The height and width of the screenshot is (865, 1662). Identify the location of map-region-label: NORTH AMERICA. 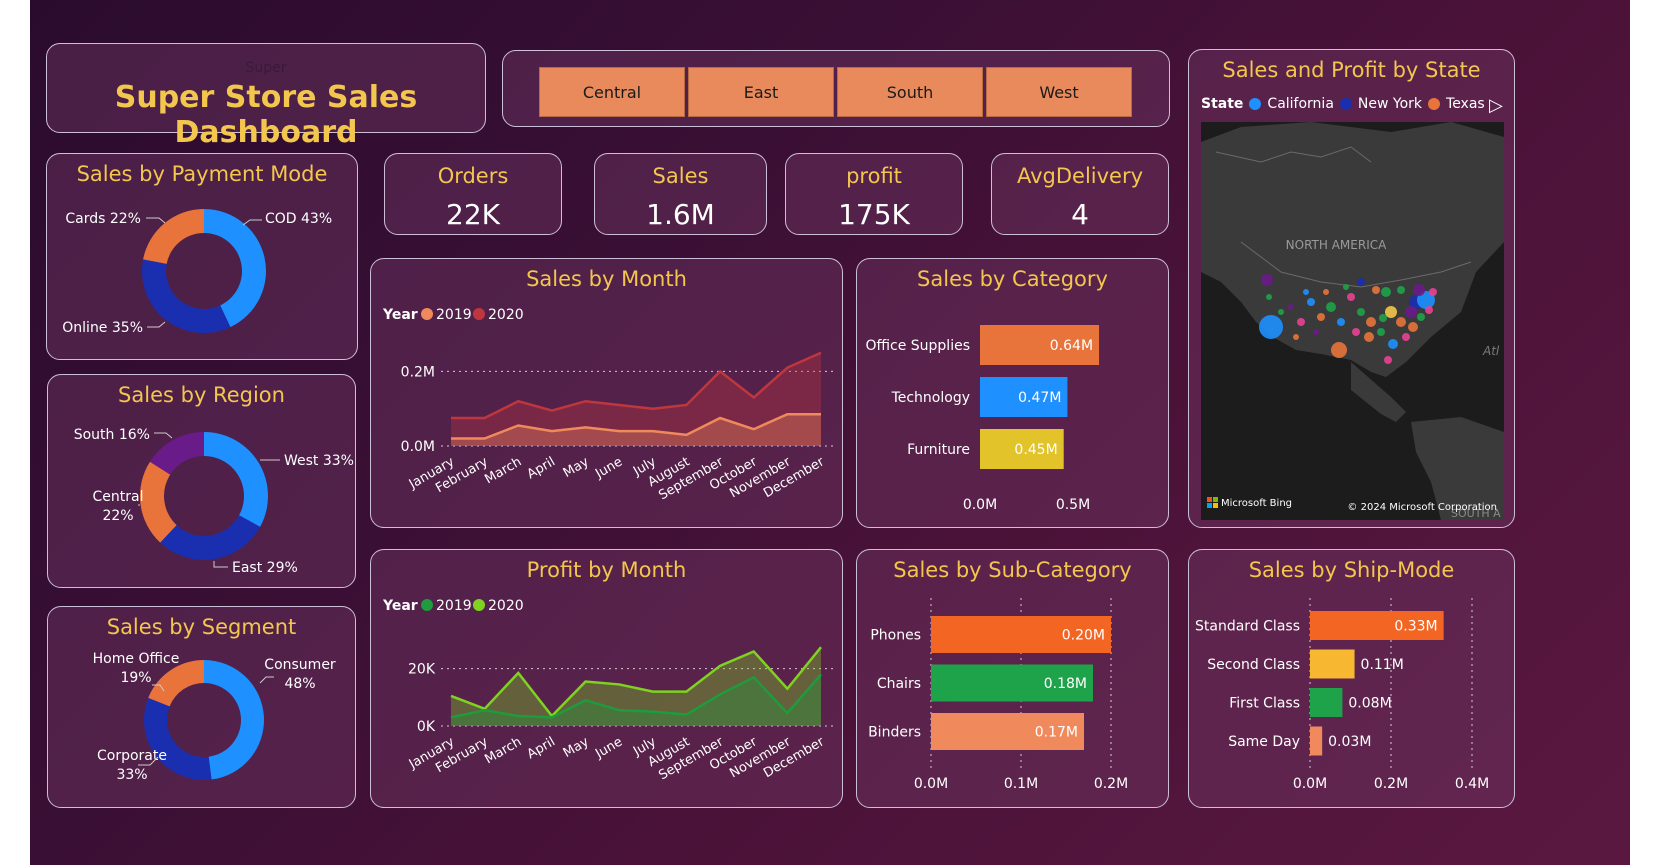
(1336, 245).